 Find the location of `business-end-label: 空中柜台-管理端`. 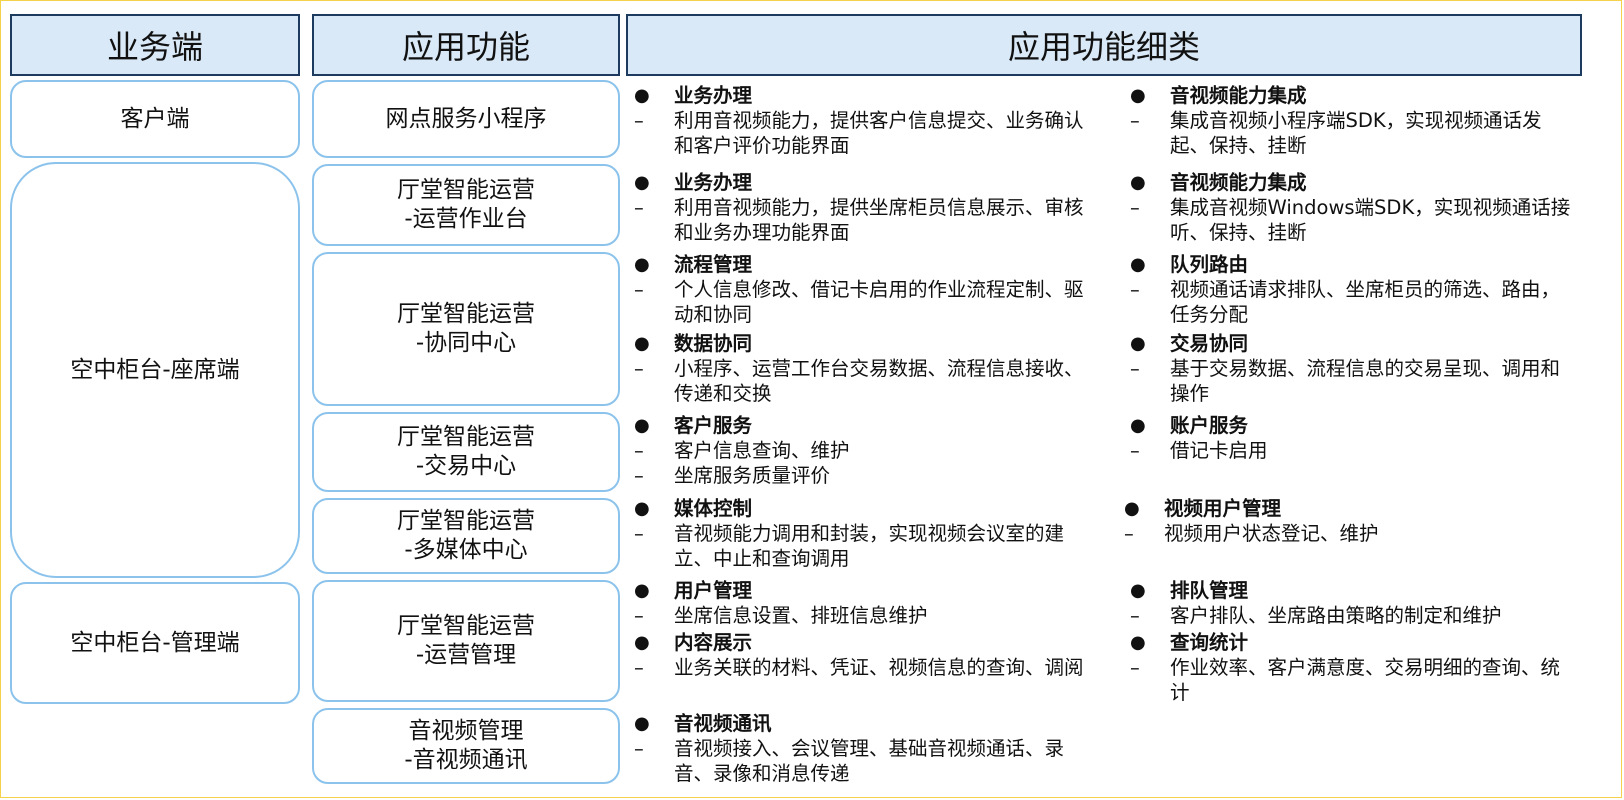

business-end-label: 空中柜台-管理端 is located at coordinates (155, 642).